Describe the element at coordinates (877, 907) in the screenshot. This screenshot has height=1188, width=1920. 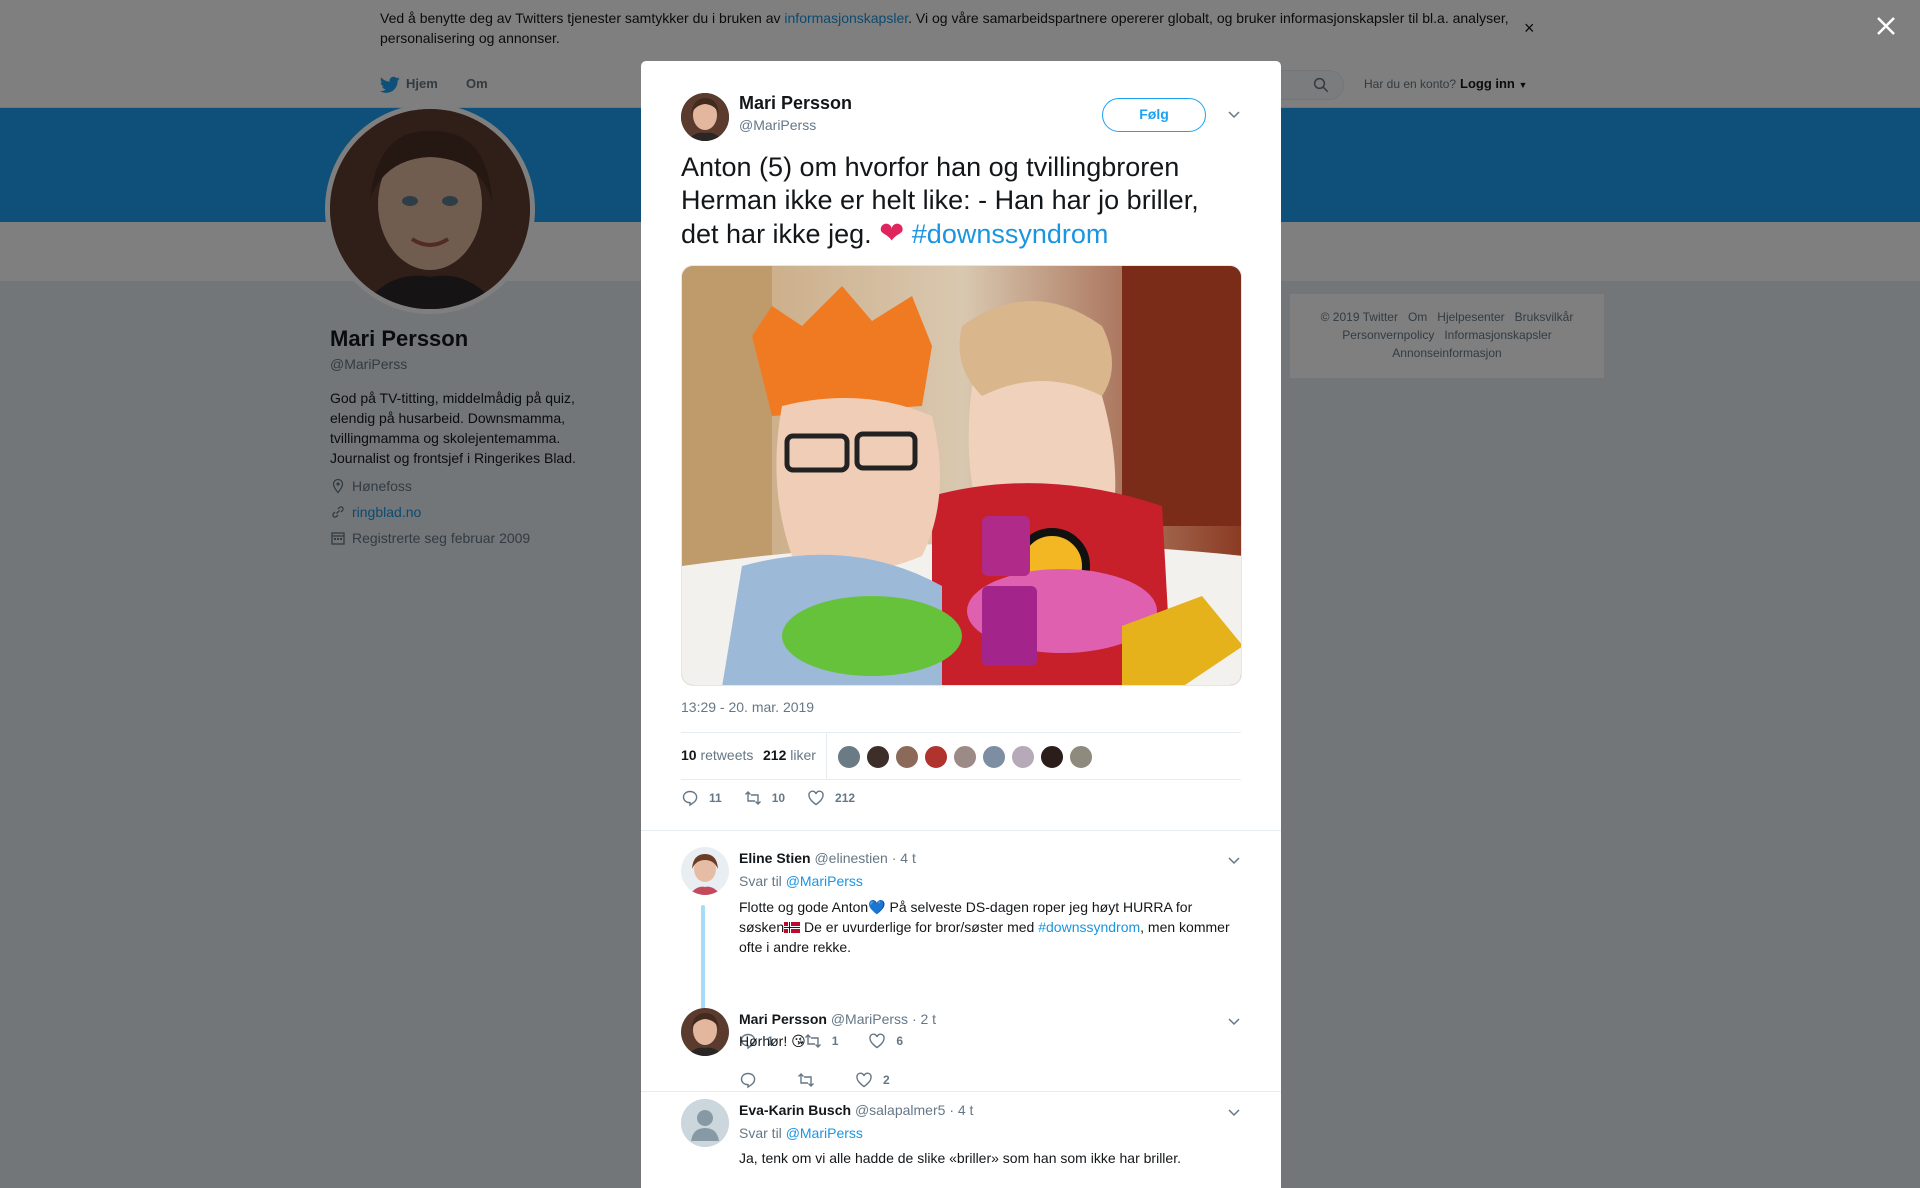
I see `blue-heart-emoji-icon: 💙` at that location.